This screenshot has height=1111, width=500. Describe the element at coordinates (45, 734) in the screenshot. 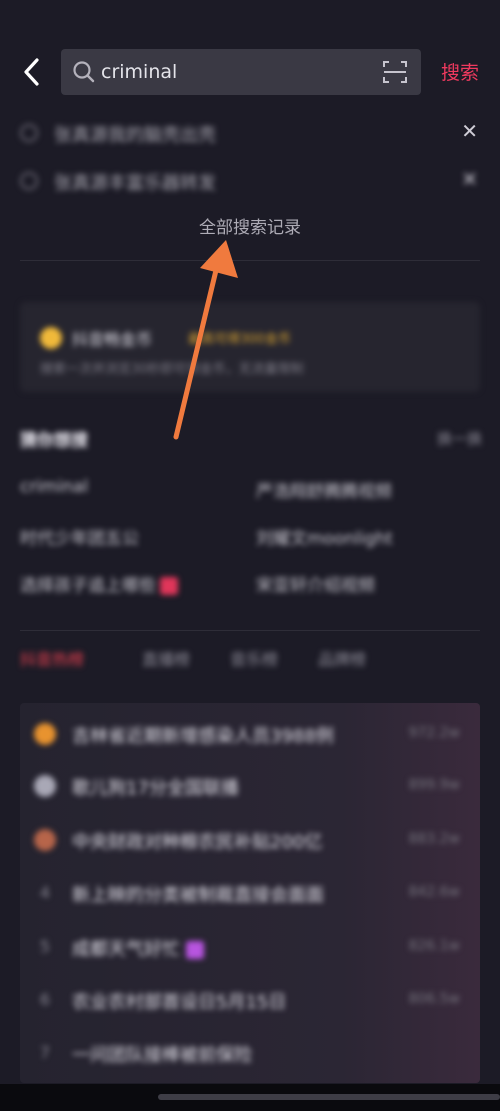

I see `gold-medal-icon` at that location.